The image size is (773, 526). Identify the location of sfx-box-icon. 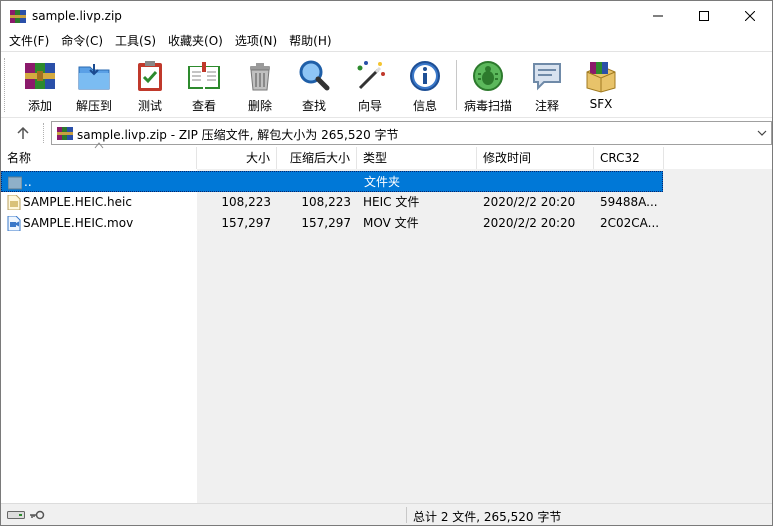
(601, 77).